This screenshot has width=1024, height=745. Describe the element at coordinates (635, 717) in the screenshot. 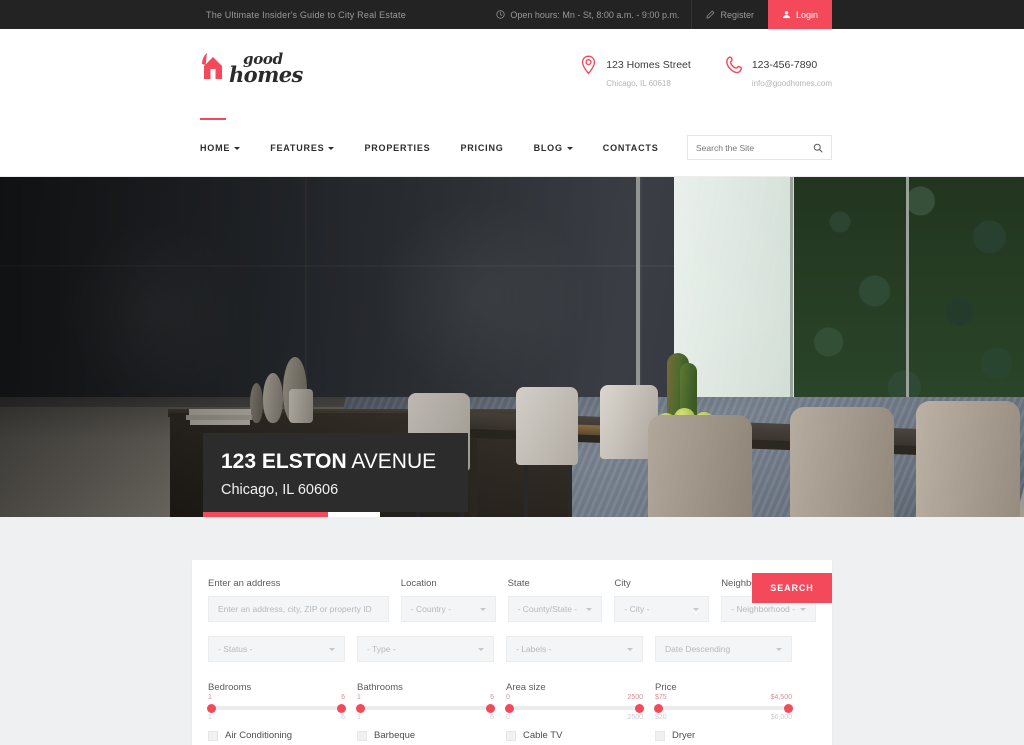

I see `slider-max-bound: 2500` at that location.